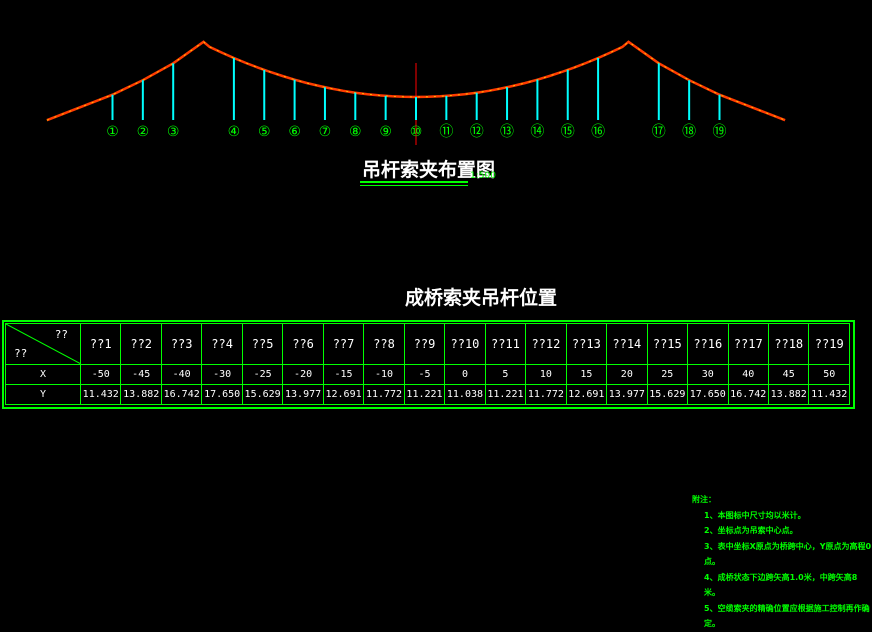 The height and width of the screenshot is (632, 872). Describe the element at coordinates (173, 132) in the screenshot. I see `hanger-number-label: ③` at that location.